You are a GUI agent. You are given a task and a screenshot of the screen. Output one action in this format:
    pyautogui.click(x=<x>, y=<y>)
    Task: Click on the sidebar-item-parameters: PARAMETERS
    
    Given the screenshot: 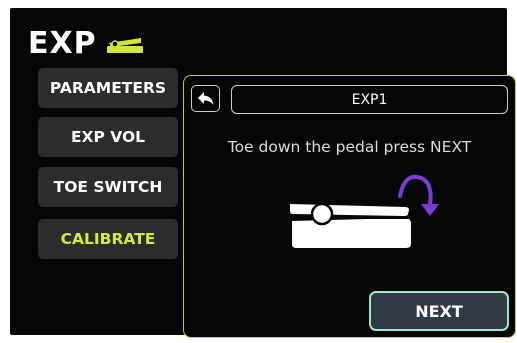 What is the action you would take?
    pyautogui.click(x=108, y=88)
    